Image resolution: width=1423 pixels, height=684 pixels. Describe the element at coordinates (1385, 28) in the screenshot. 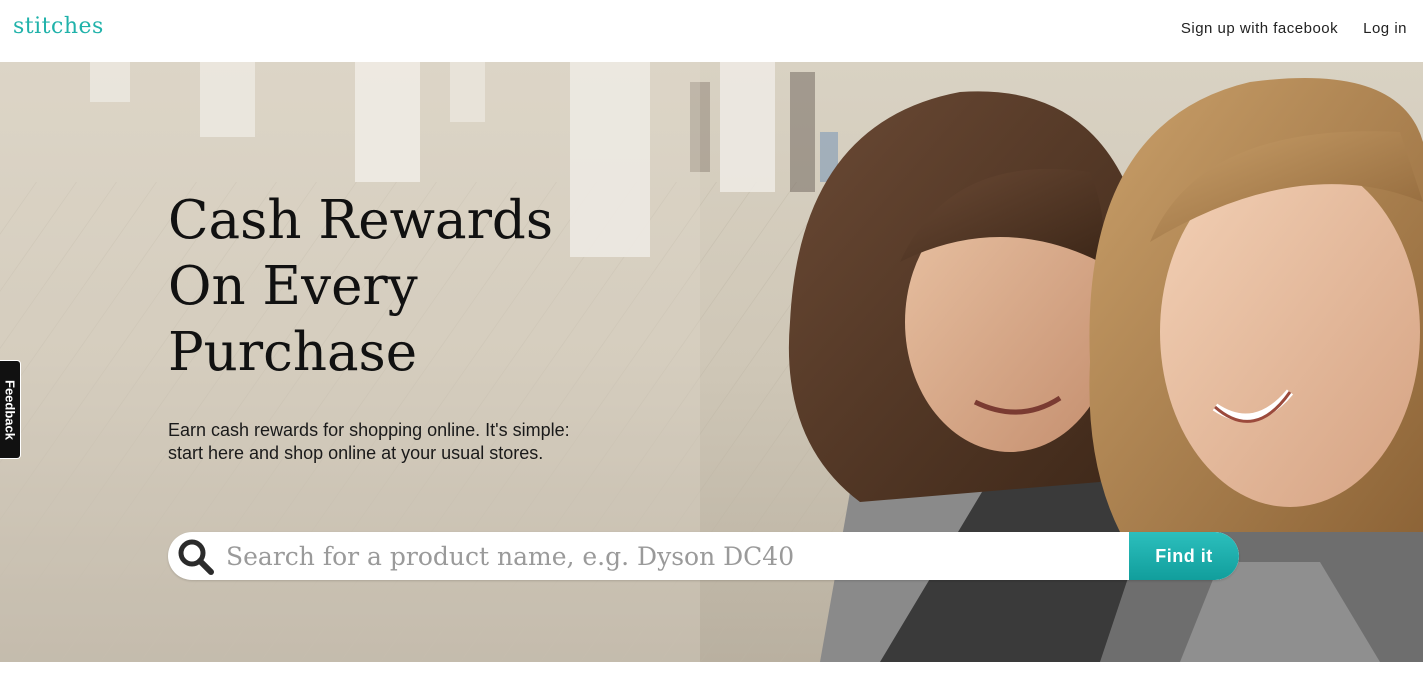

I see `login-link: Log in` at that location.